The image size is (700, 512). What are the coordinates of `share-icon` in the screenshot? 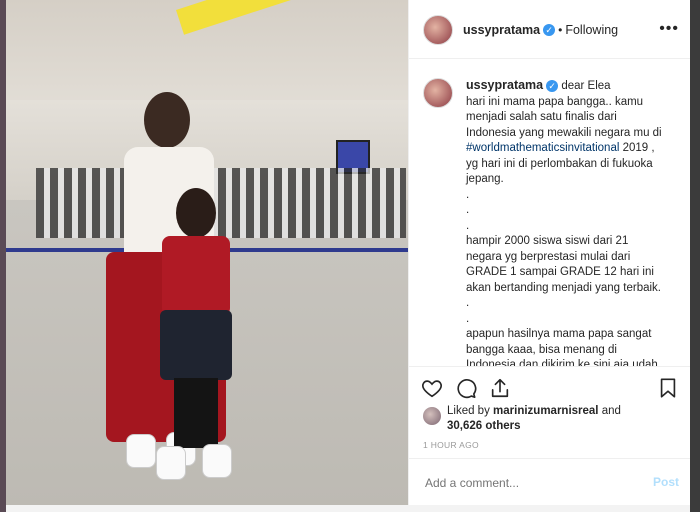 It's located at (500, 388).